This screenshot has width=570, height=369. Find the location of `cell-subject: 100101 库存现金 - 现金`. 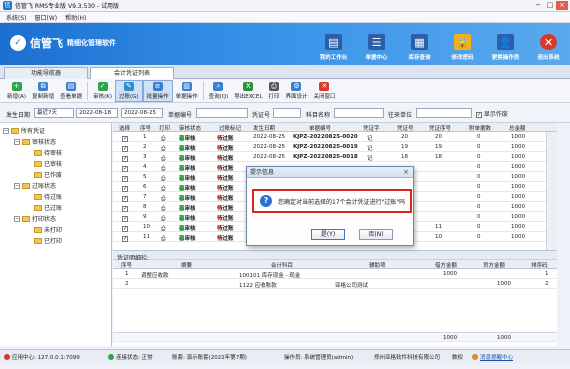

cell-subject: 100101 库存现金 - 现金 is located at coordinates (270, 276).